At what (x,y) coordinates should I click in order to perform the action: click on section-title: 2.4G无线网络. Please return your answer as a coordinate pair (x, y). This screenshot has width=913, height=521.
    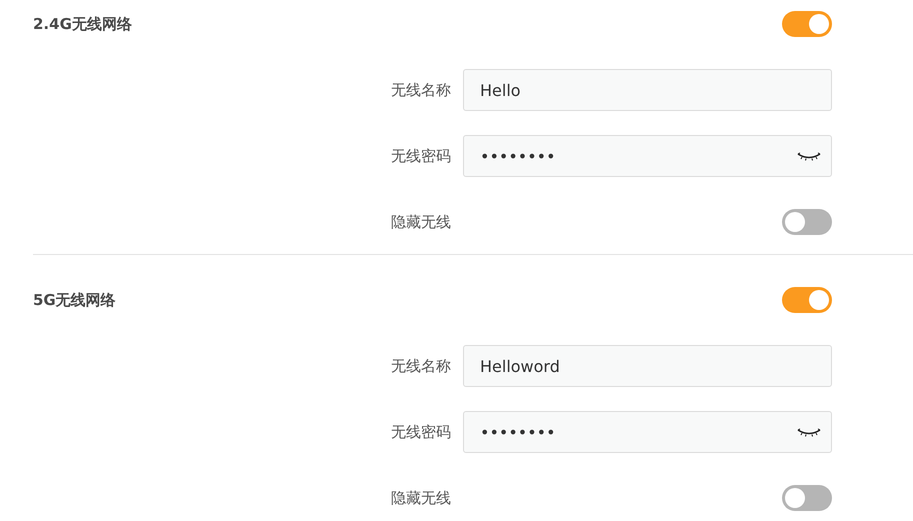
    Looking at the image, I should click on (82, 24).